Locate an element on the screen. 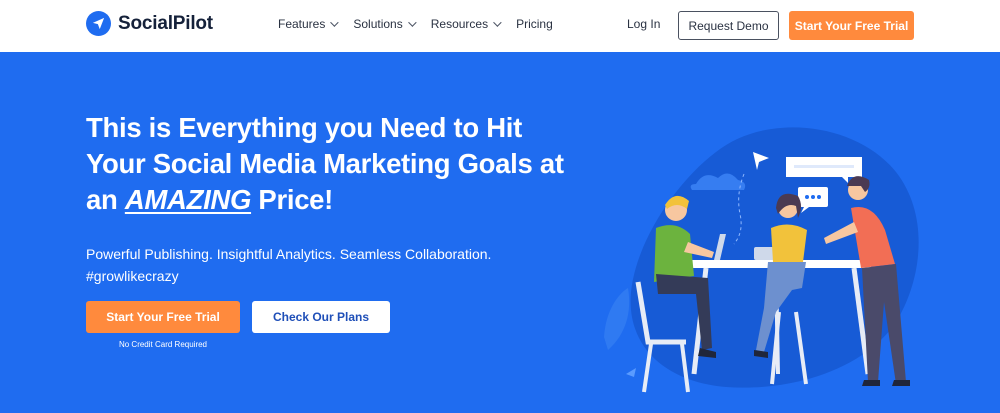 This screenshot has height=413, width=1000. menu-item-solutions: Solutions is located at coordinates (385, 24).